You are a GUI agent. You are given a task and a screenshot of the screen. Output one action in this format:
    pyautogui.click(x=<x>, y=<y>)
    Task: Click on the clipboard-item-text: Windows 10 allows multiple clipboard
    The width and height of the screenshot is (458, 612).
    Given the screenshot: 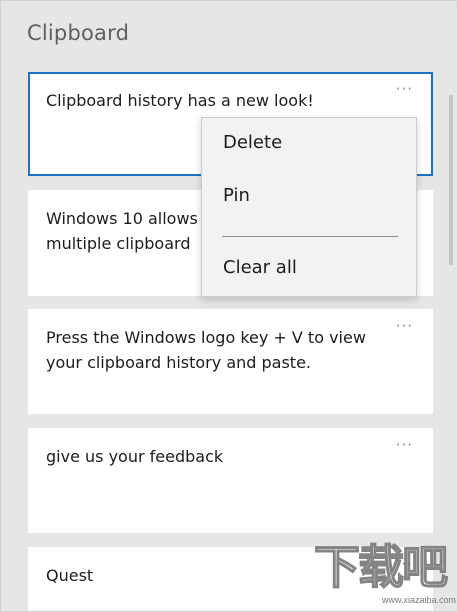 What is the action you would take?
    pyautogui.click(x=122, y=231)
    